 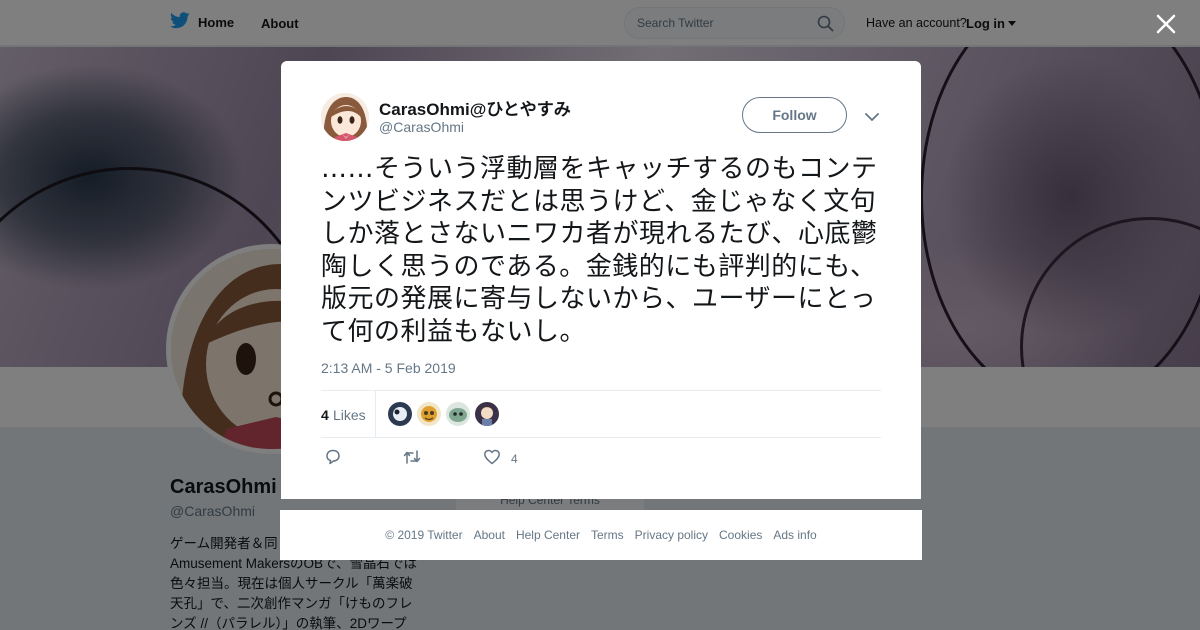 I want to click on close-icon, so click(x=1166, y=24).